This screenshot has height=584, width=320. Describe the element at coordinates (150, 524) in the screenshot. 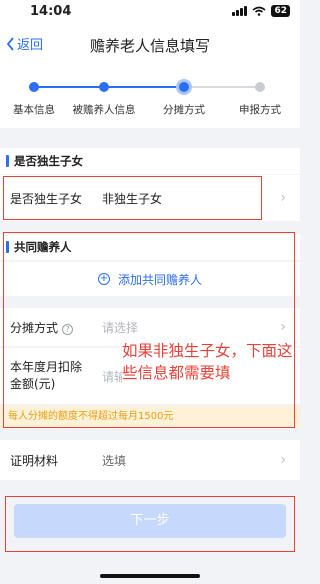

I see `annotation-box-next` at that location.